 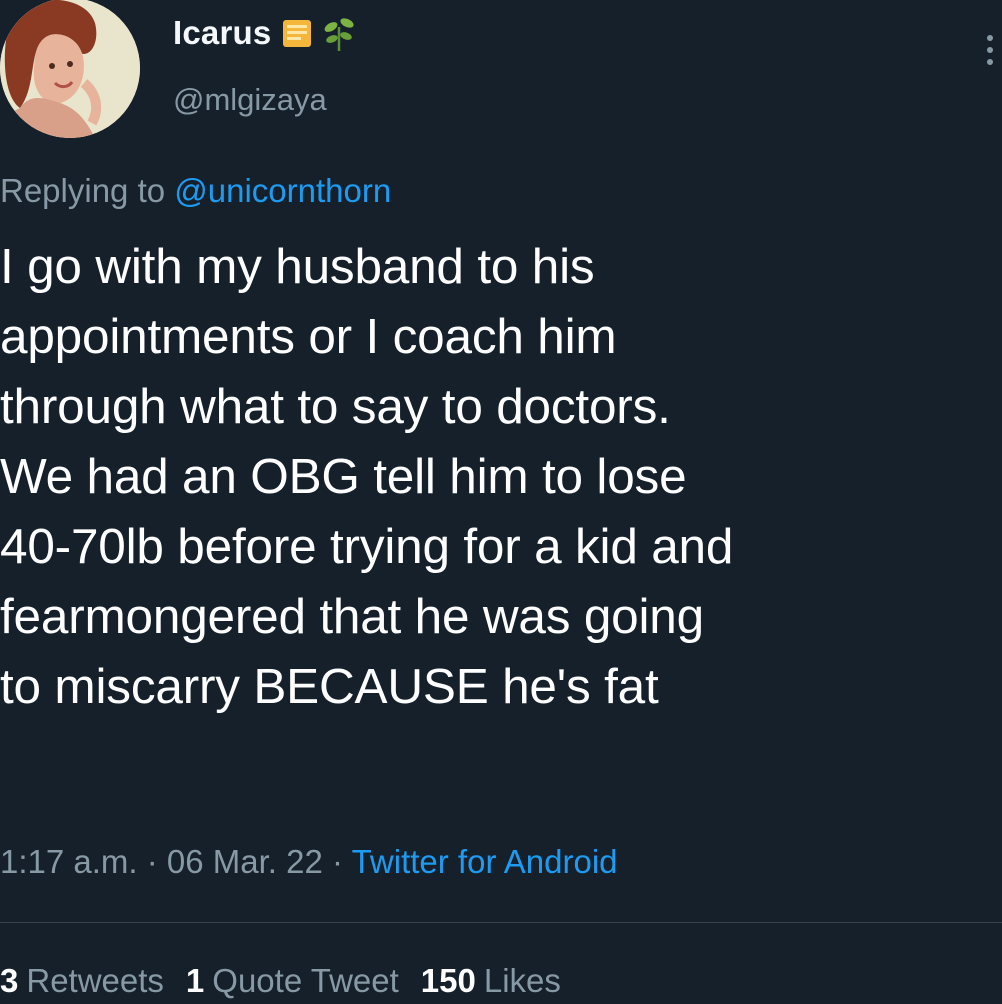 What do you see at coordinates (69, 861) in the screenshot?
I see `tweet-time: 1:17 a.m.` at bounding box center [69, 861].